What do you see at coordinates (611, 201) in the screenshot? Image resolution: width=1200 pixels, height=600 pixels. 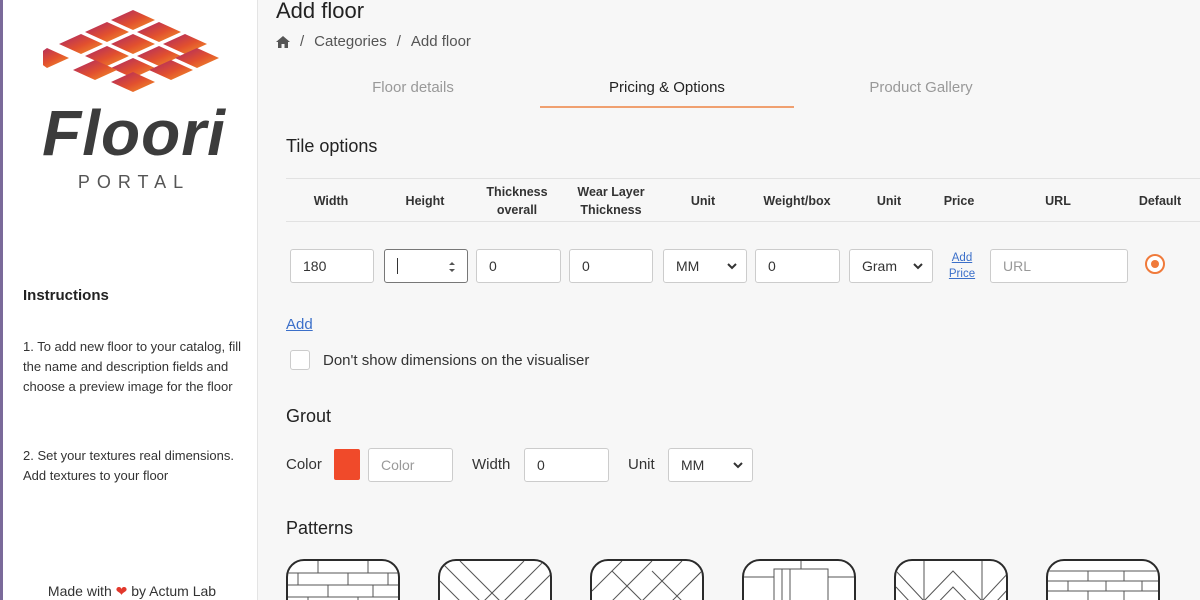 I see `col-wear-layer: Wear Layer Thickness` at bounding box center [611, 201].